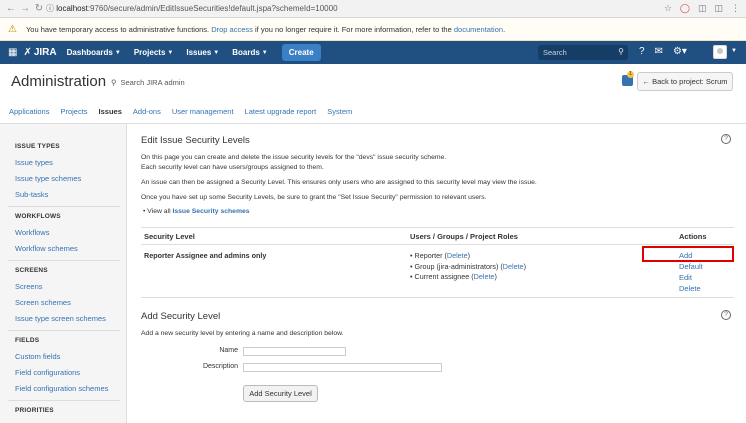 The height and width of the screenshot is (423, 746). What do you see at coordinates (453, 276) in the screenshot?
I see `role-item: • Current assignee (Delete)` at bounding box center [453, 276].